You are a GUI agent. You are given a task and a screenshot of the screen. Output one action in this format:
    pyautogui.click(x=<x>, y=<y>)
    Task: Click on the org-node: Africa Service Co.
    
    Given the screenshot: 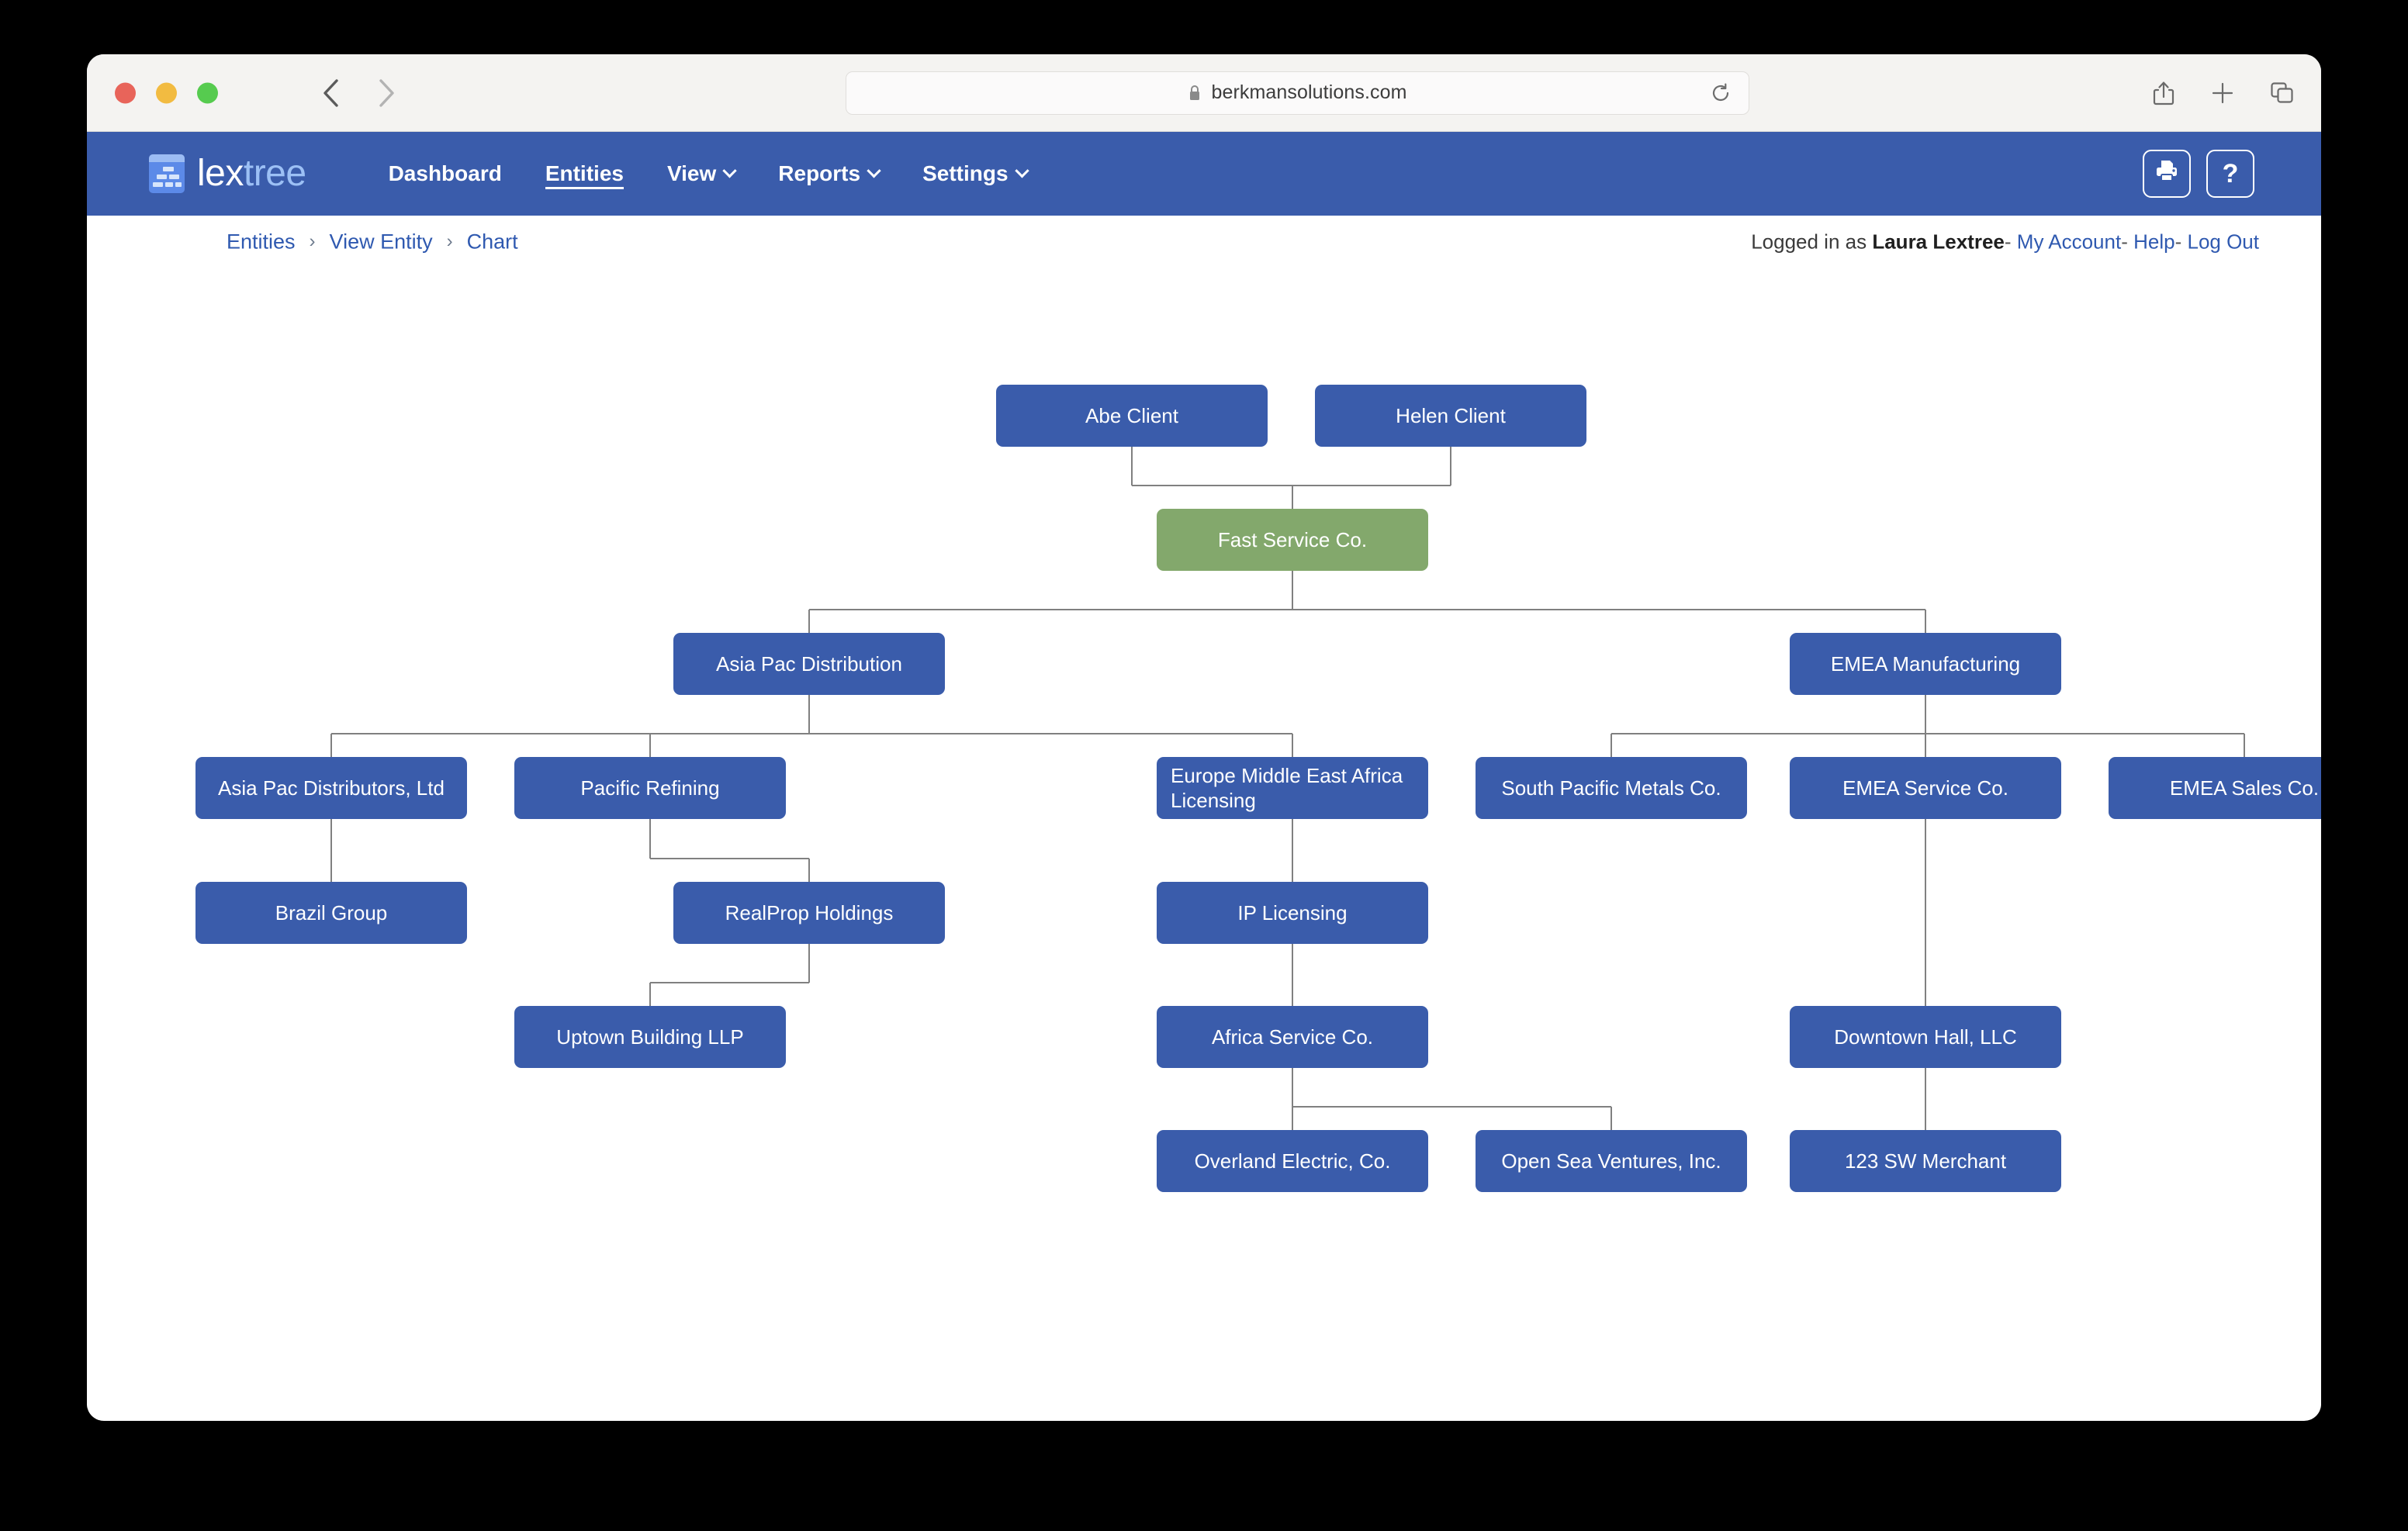 What is the action you would take?
    pyautogui.click(x=1292, y=1037)
    